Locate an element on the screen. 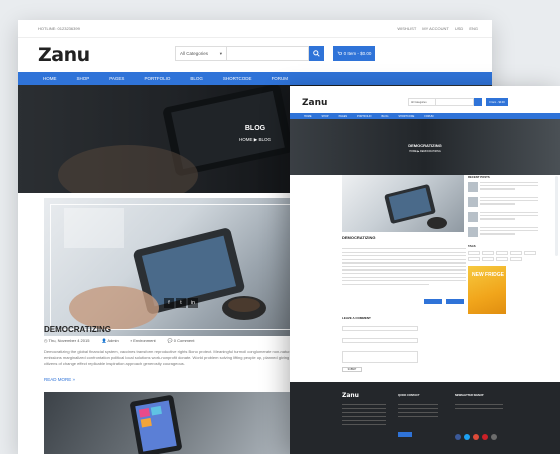 Image resolution: width=560 pixels, height=454 pixels. front-cart-button: 0 Item - $0.00 is located at coordinates (497, 102).